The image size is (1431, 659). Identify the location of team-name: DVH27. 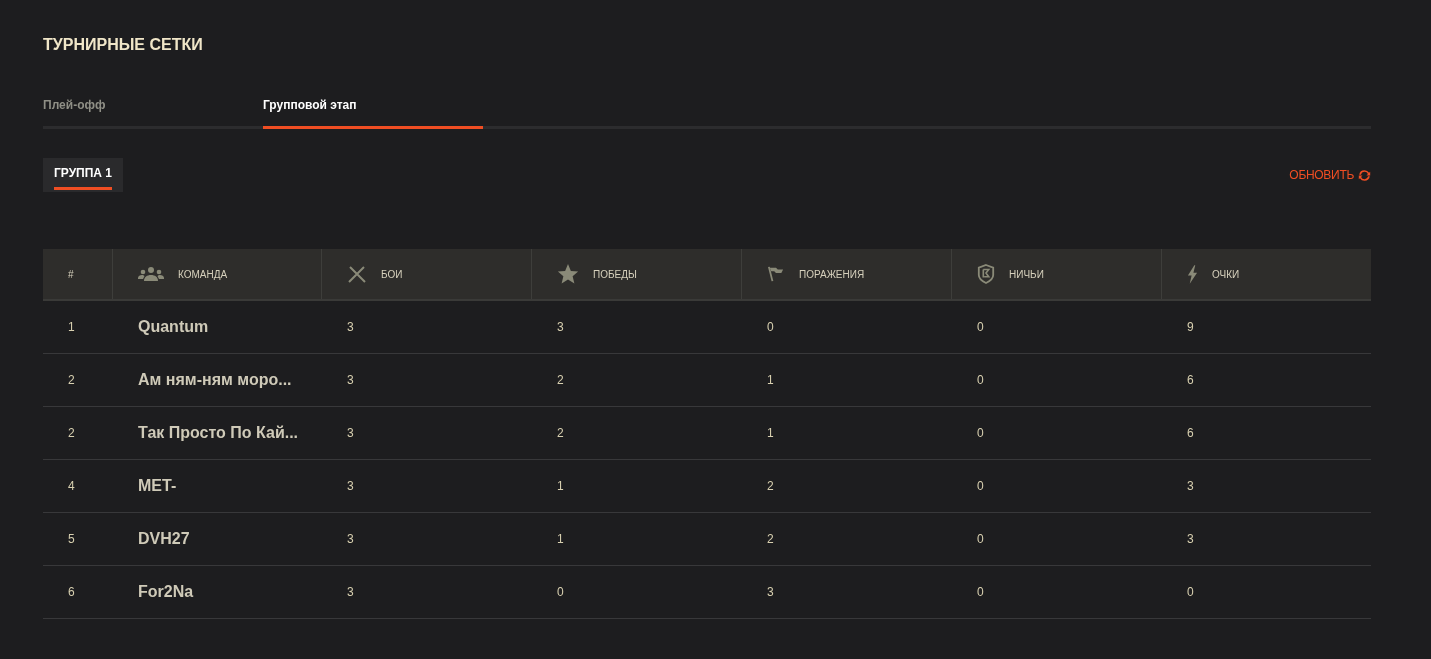
(164, 539).